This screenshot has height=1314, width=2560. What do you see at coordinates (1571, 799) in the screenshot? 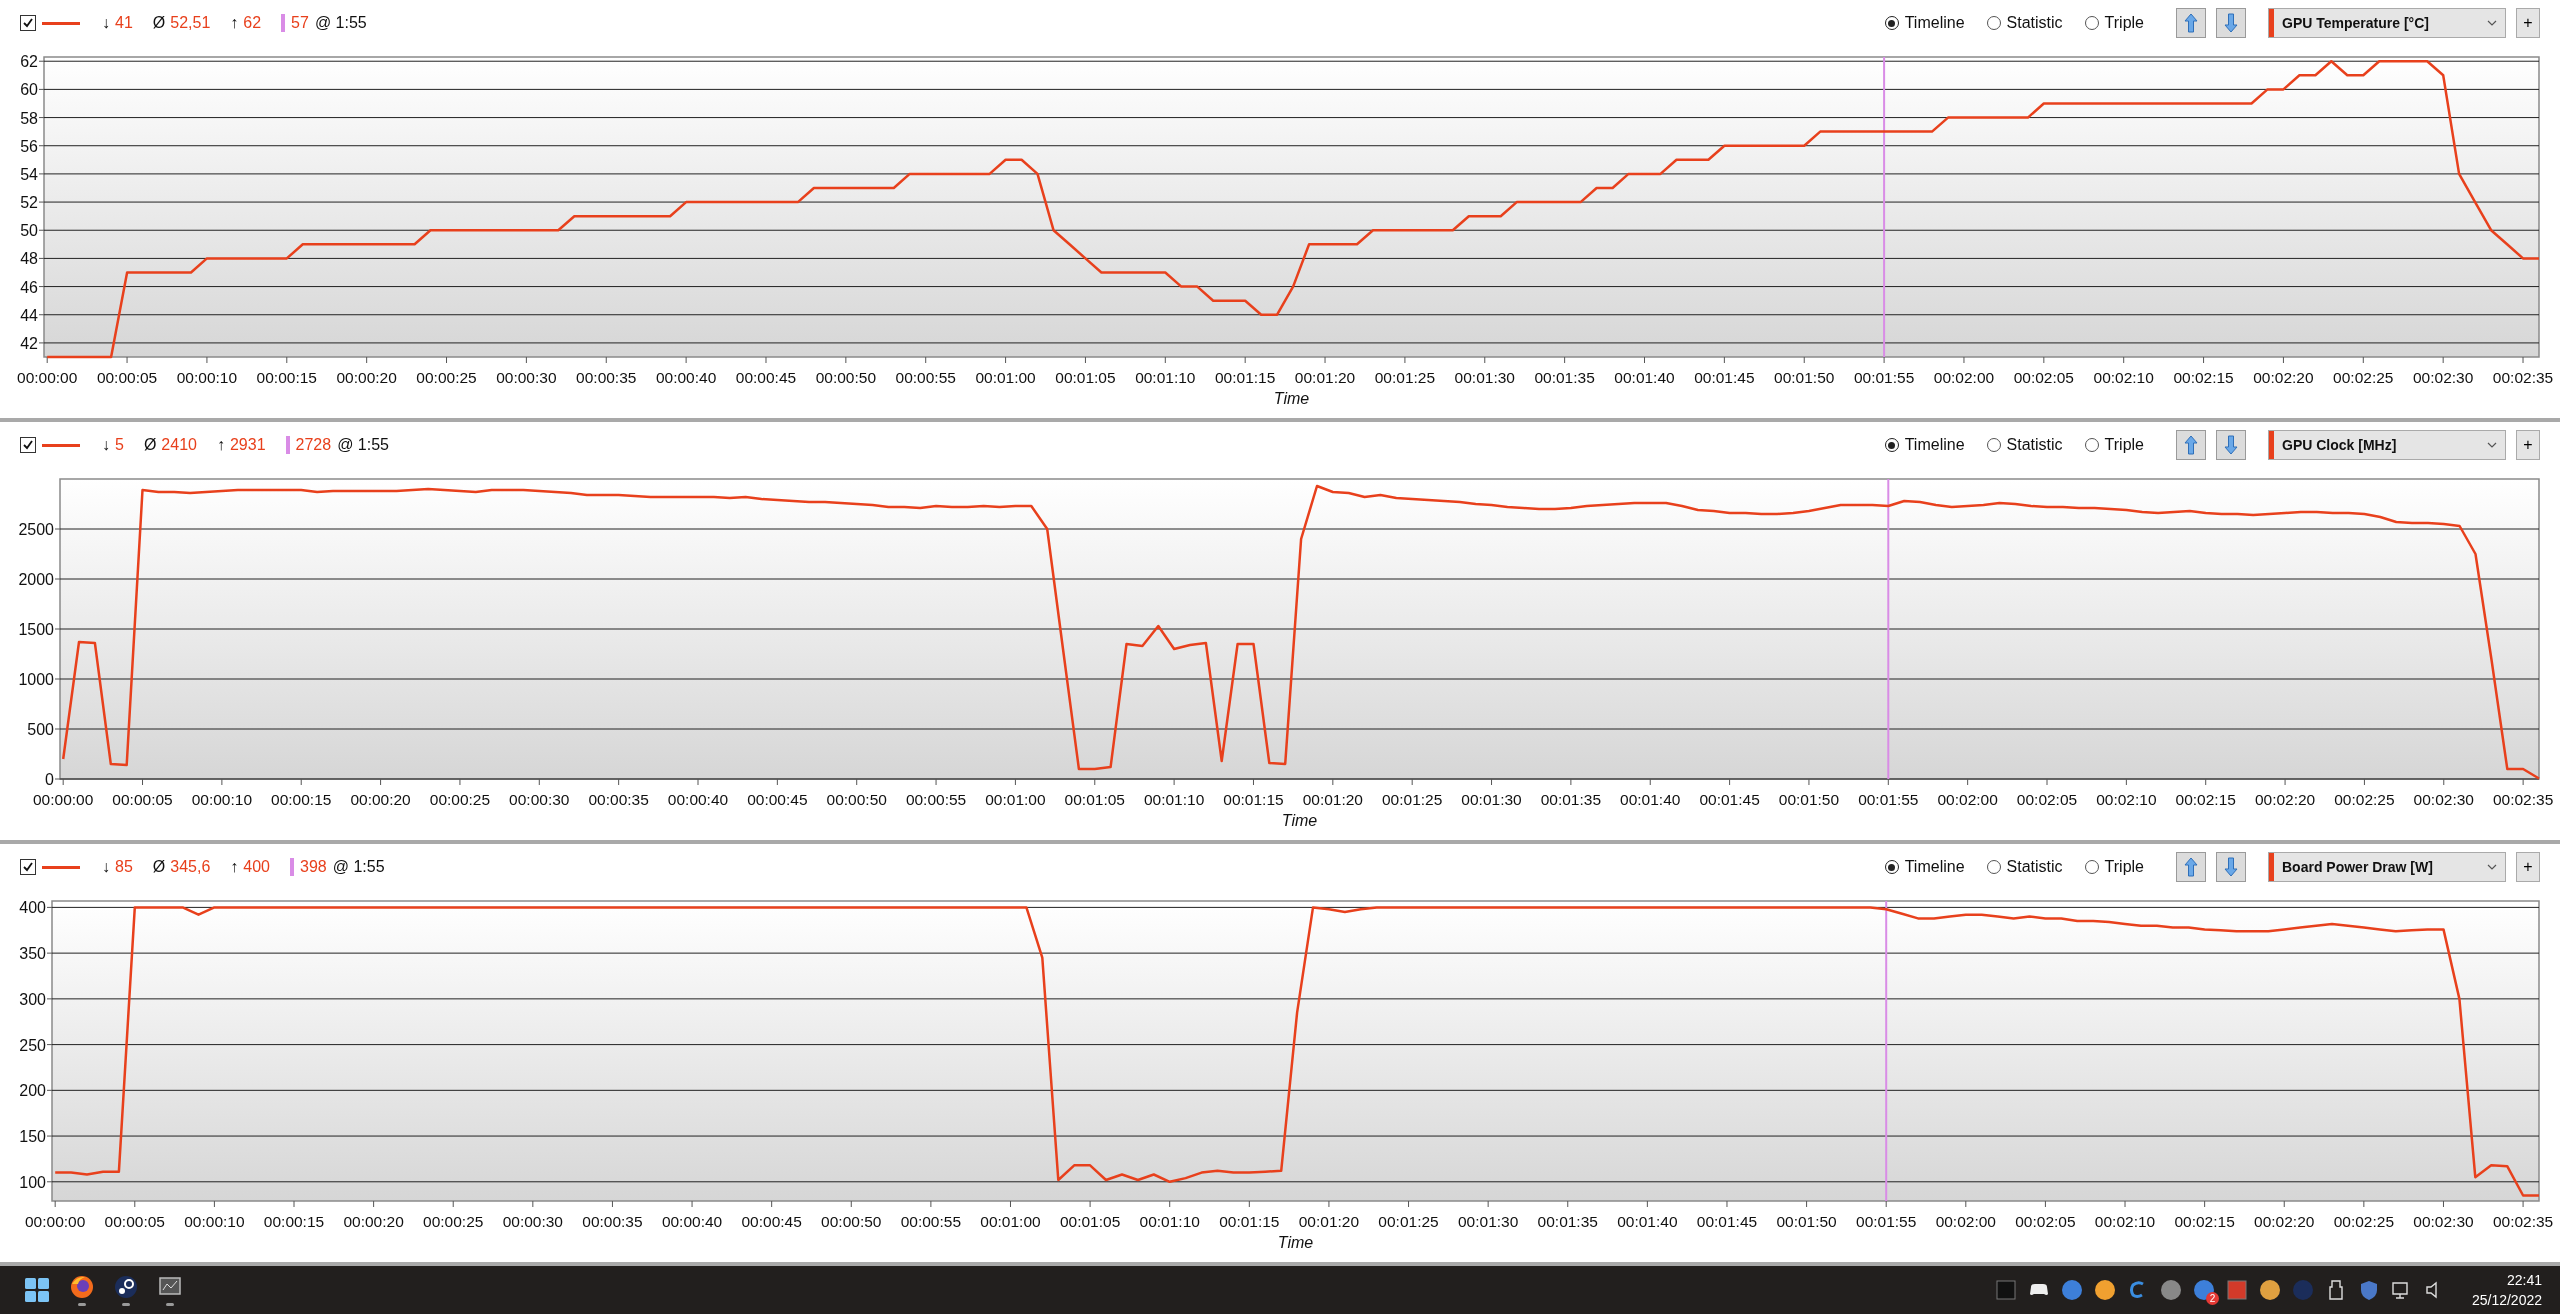
I see `x-axis-label: 00:01:35` at bounding box center [1571, 799].